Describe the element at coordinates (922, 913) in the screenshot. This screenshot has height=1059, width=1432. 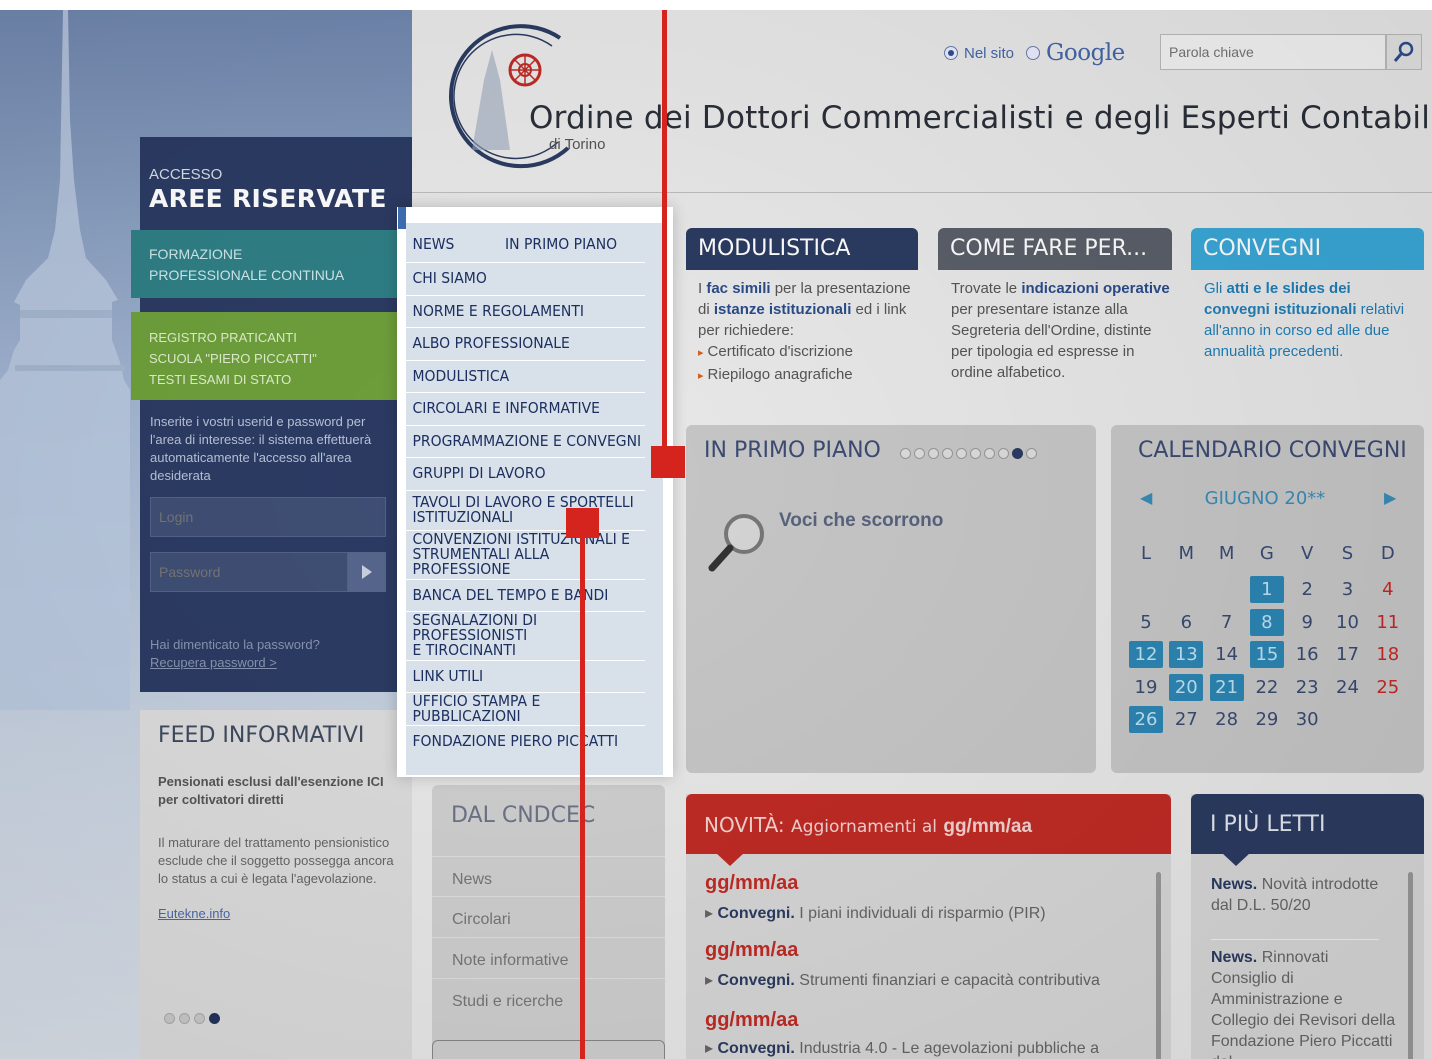
I see `novita-entry-text: I piani individuali di risparmio (PIR)` at that location.